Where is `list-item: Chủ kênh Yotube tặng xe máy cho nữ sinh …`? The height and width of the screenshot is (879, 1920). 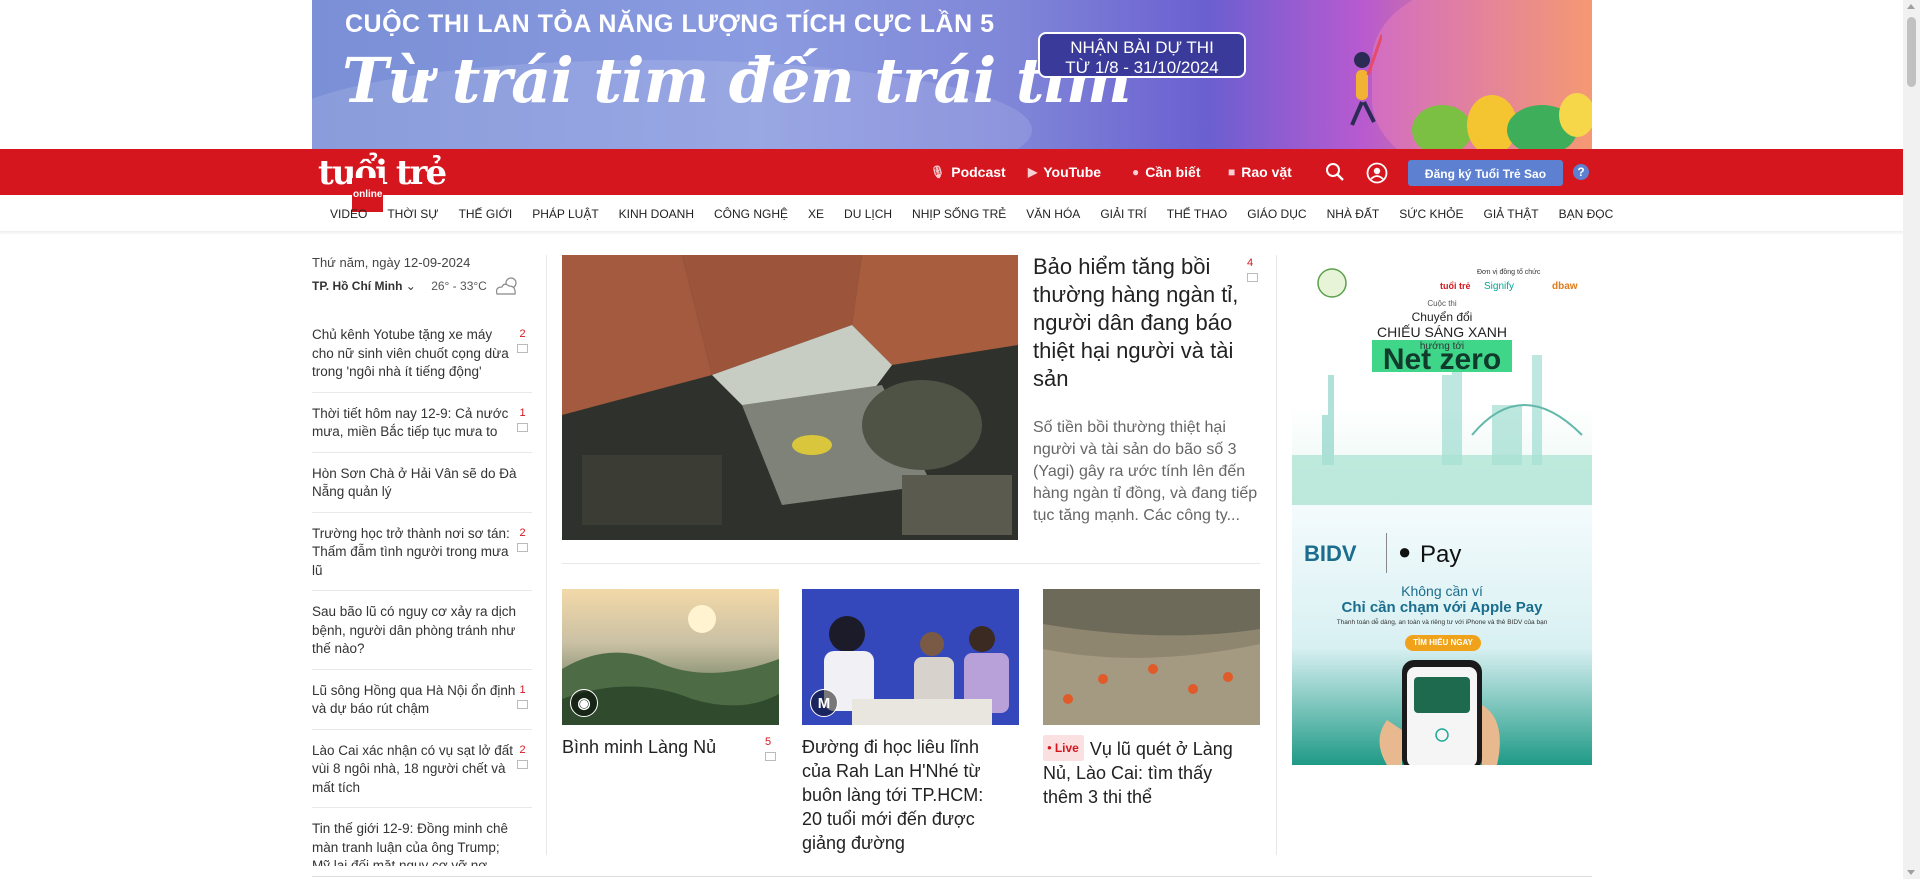
list-item: Chủ kênh Yotube tặng xe máy cho nữ sinh … is located at coordinates (422, 352).